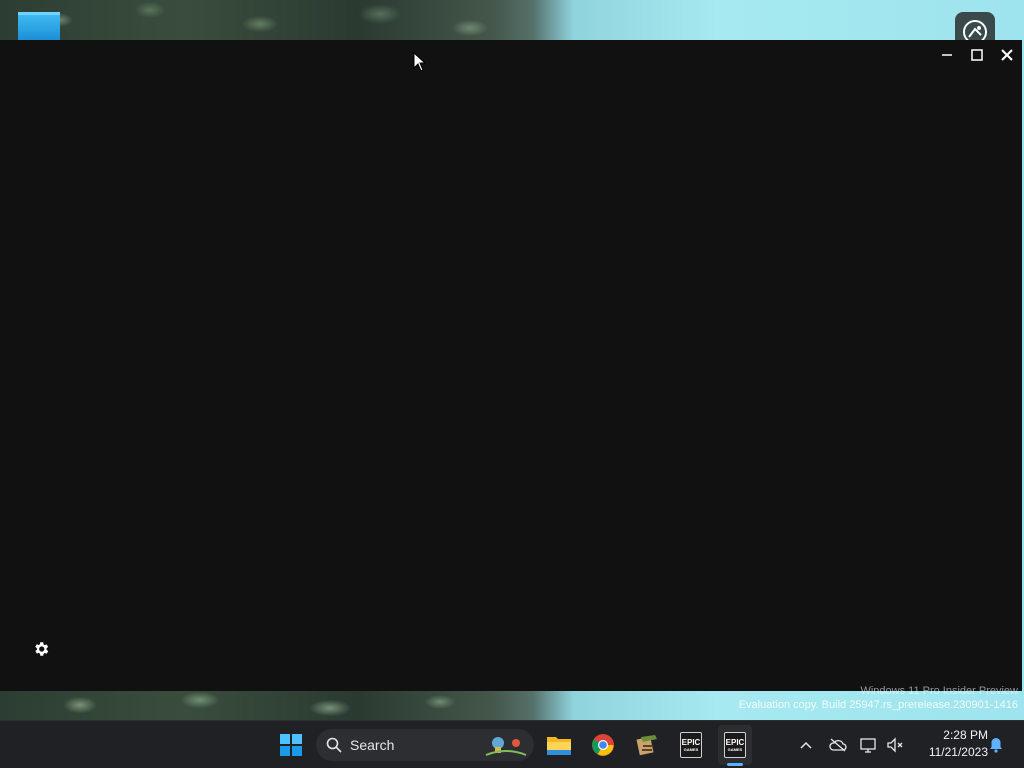 This screenshot has width=1024, height=768. I want to click on taskbar-epic-games-1: EPIC GAMES, so click(691, 745).